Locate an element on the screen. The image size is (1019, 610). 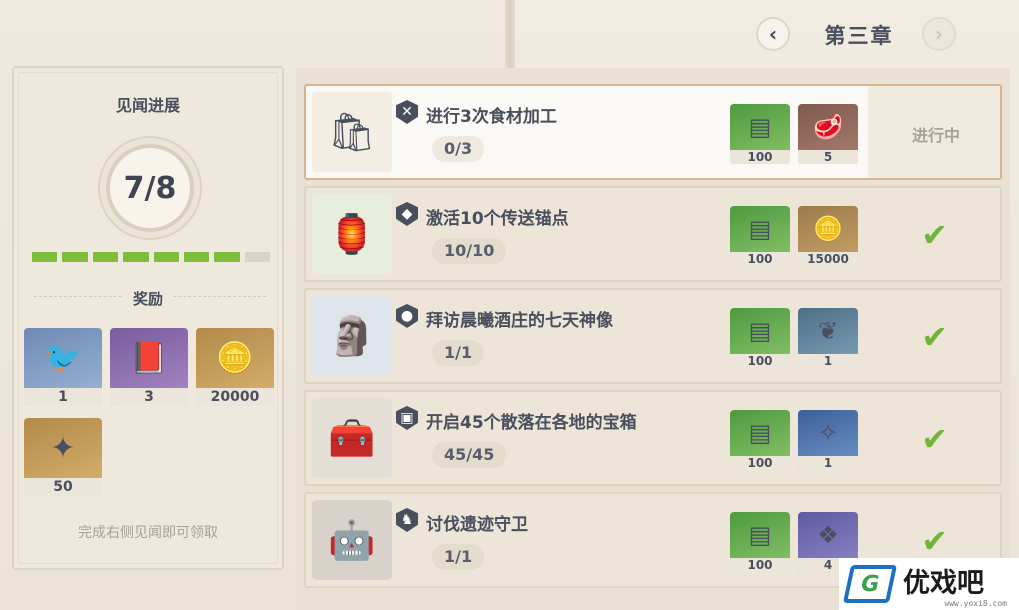
quest-row: 🗿 ● 拜访晨曦酒庄的七天神像 1/1 ▤ 100 ❦ 1 ✔ is located at coordinates (653, 336).